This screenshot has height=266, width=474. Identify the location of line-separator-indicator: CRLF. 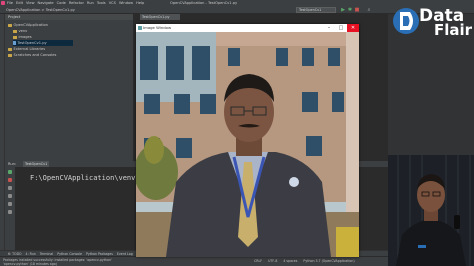
(258, 261).